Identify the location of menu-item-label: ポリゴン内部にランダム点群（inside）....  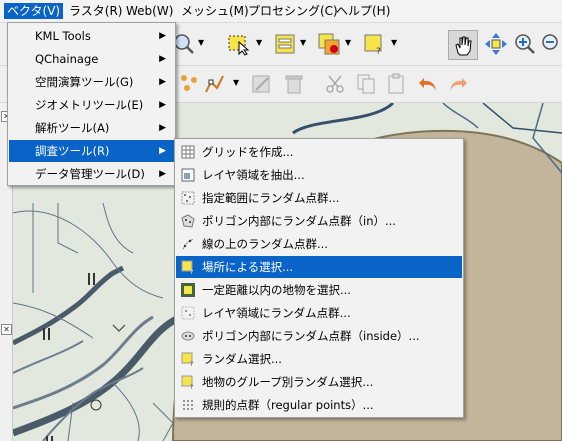
(311, 336).